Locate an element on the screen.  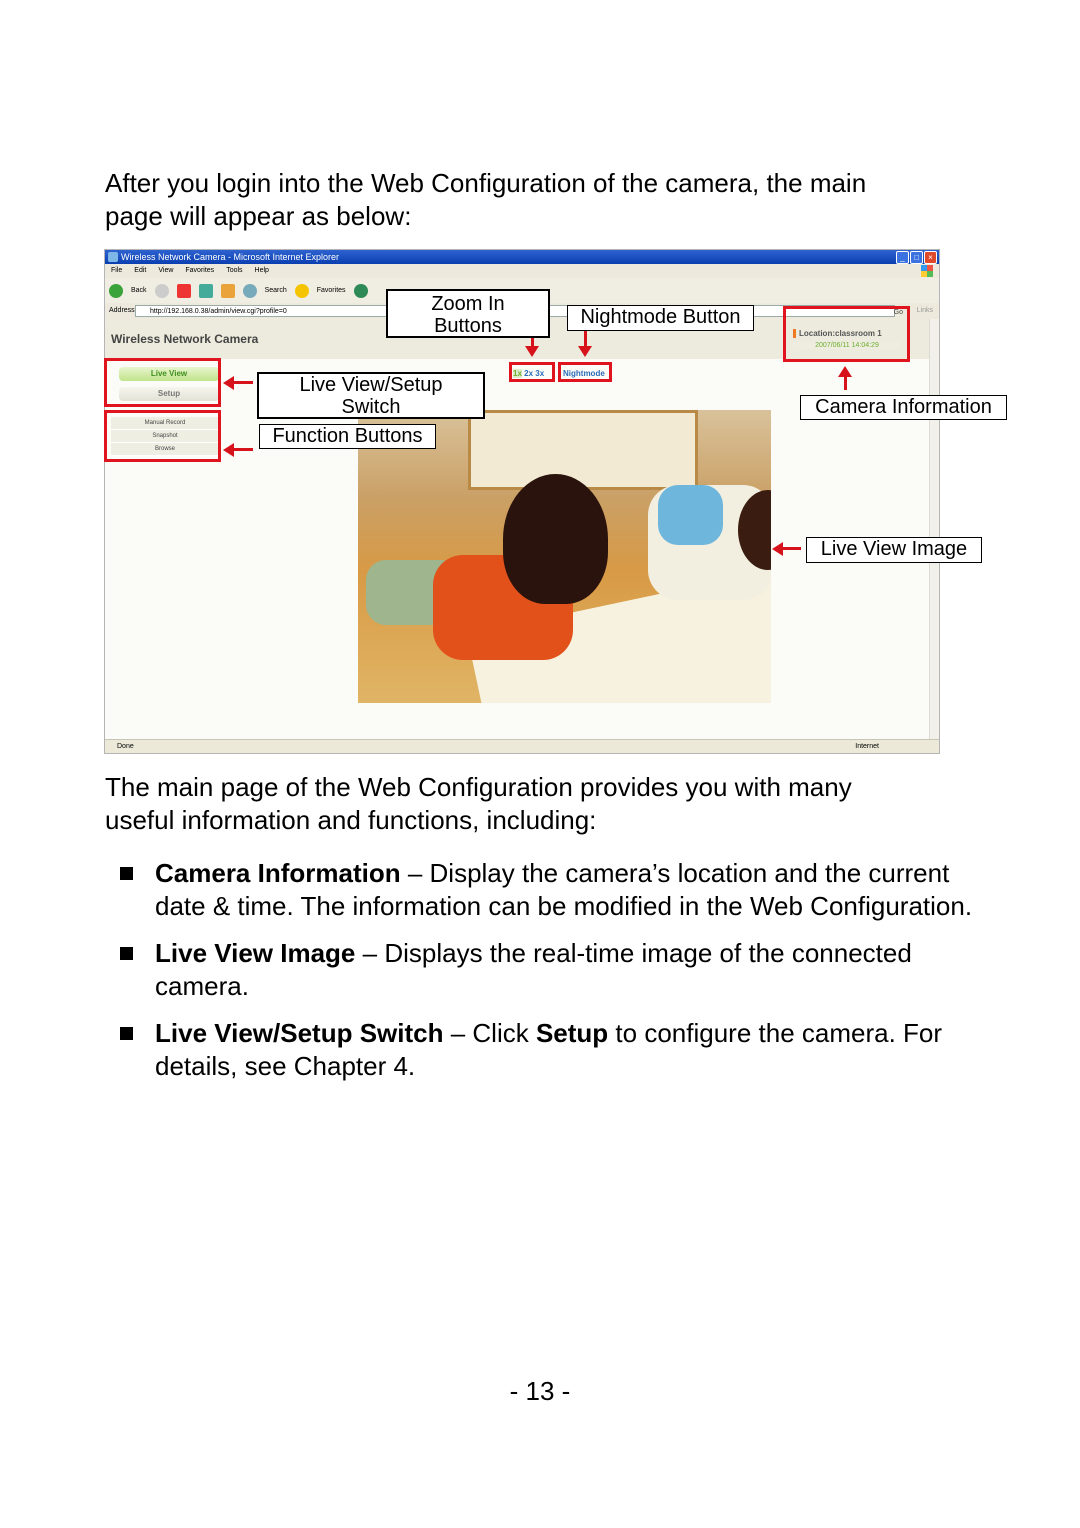
highlight-switch is located at coordinates (162, 382).